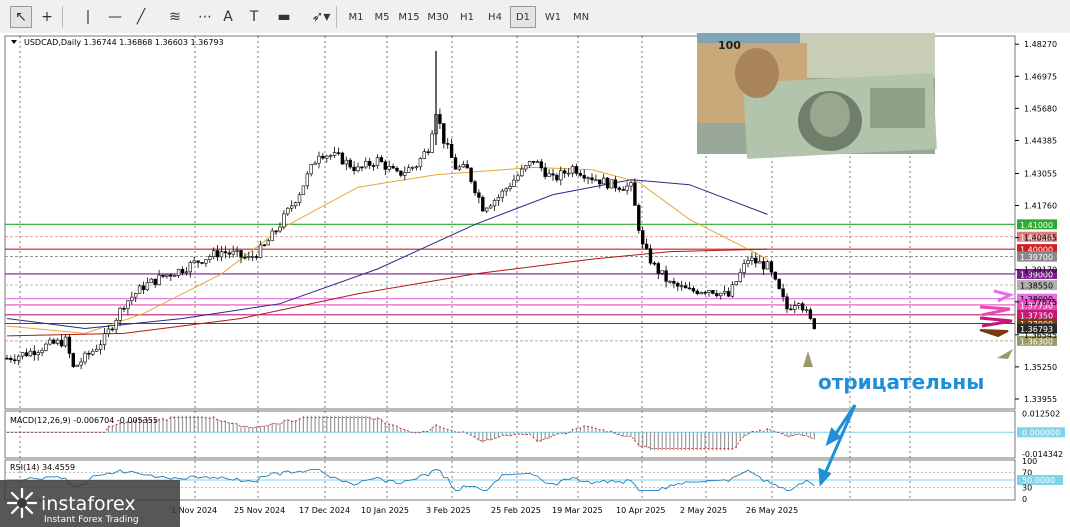 The height and width of the screenshot is (527, 1070). Describe the element at coordinates (47, 17) in the screenshot. I see `crosshair-tool: +` at that location.